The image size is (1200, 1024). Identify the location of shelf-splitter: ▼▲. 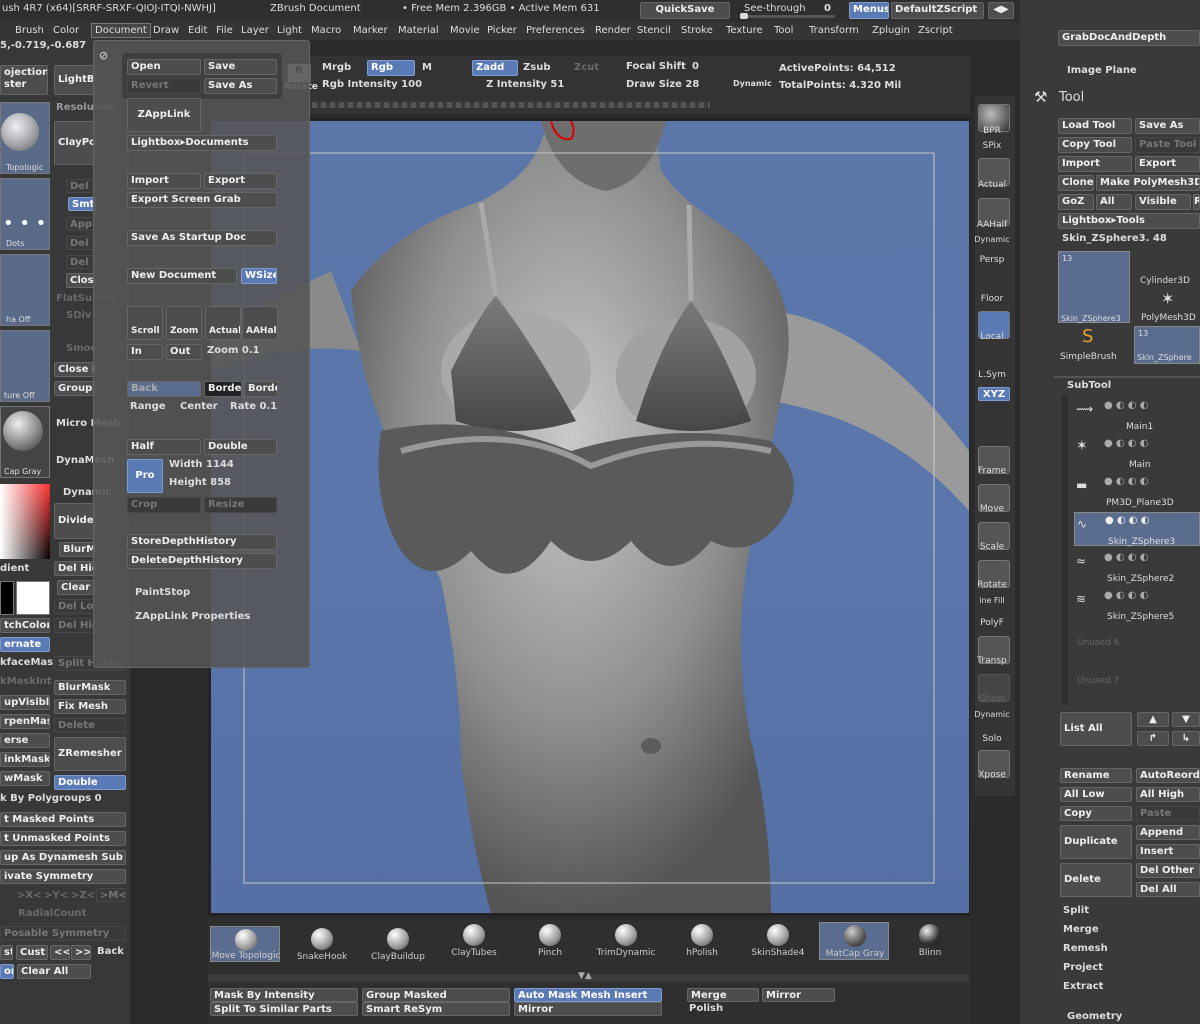
(589, 976).